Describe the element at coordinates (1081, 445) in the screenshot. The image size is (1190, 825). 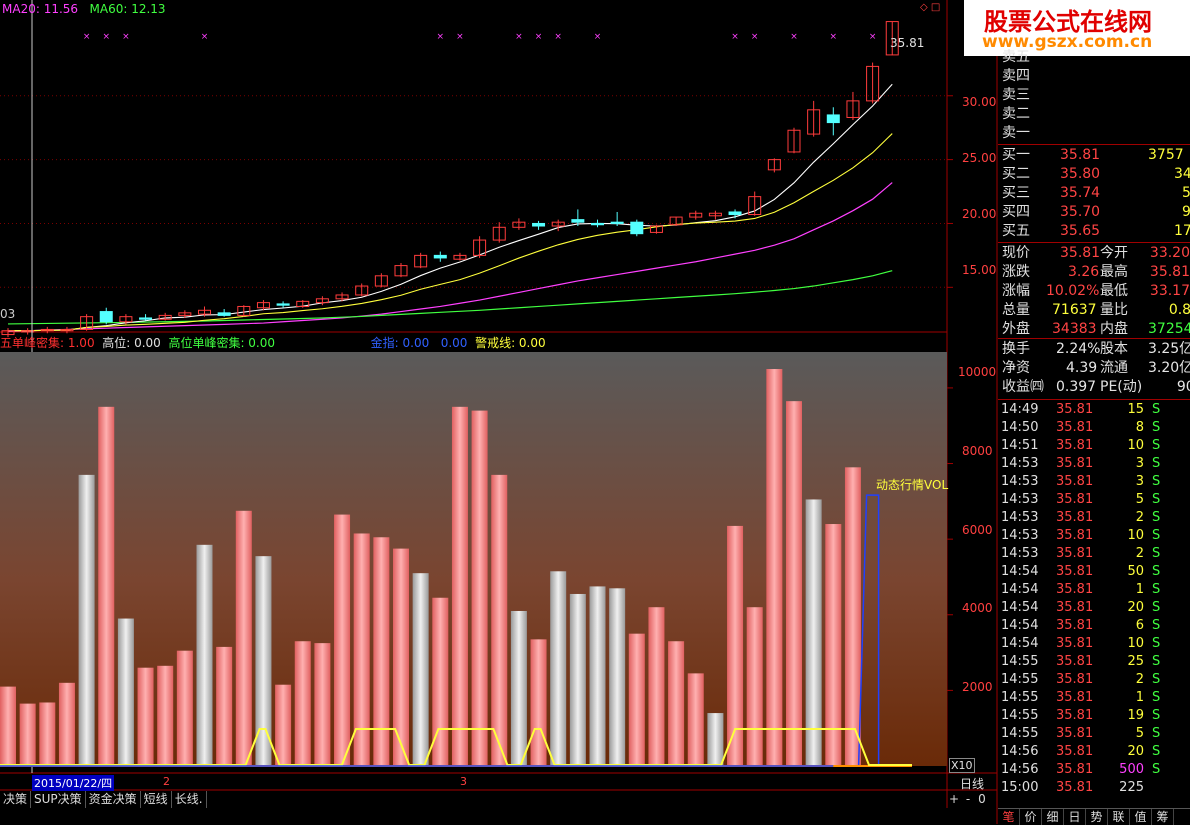
I see `tick-row: 14:51 35.81 10 S` at that location.